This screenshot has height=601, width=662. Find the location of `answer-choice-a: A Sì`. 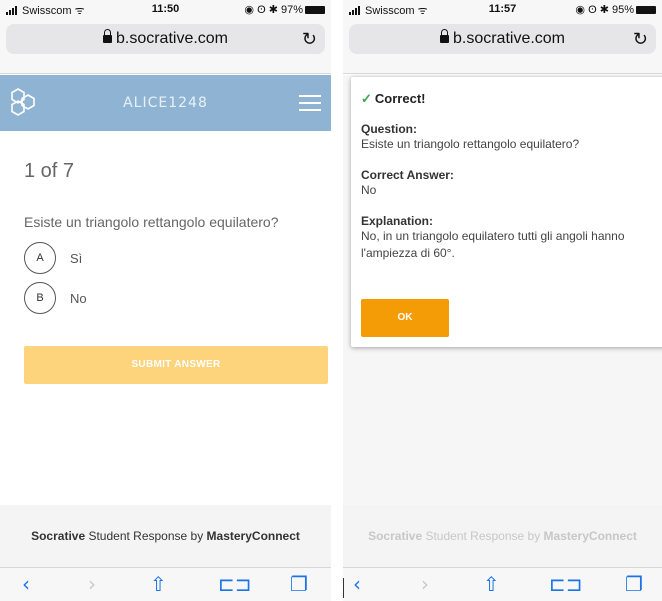

answer-choice-a: A Sì is located at coordinates (53, 258).